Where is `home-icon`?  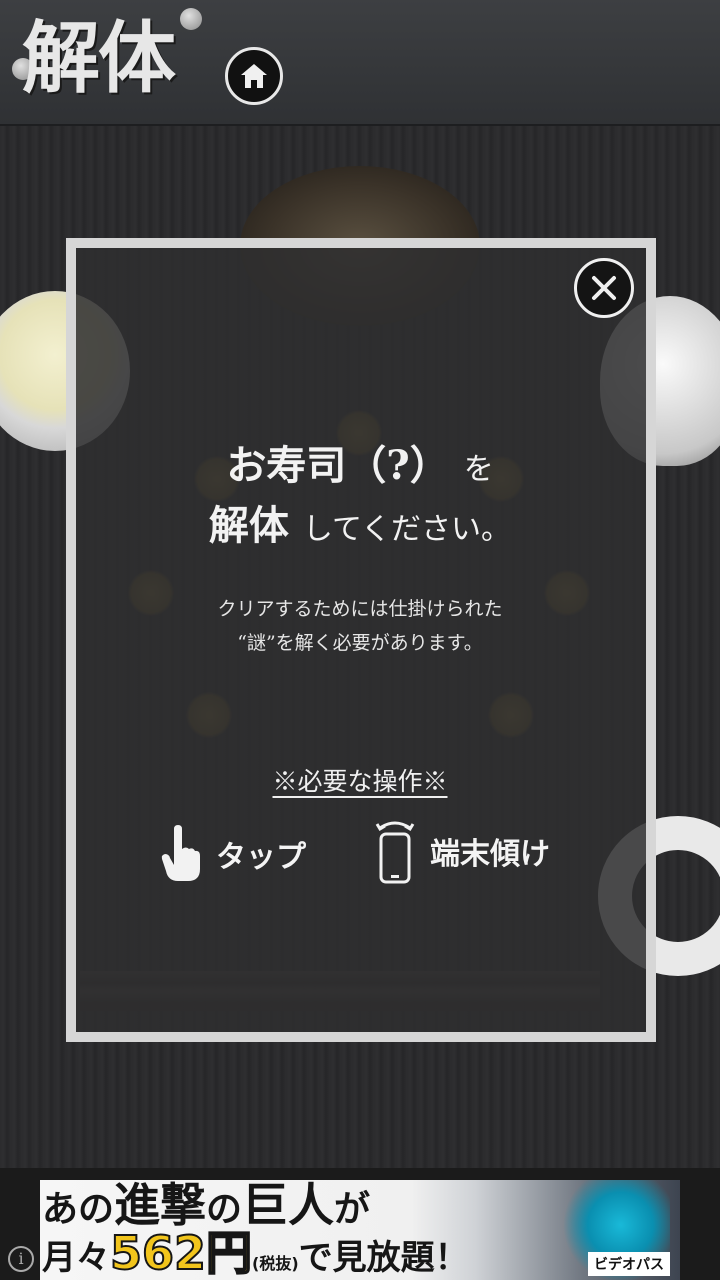
home-icon is located at coordinates (254, 76).